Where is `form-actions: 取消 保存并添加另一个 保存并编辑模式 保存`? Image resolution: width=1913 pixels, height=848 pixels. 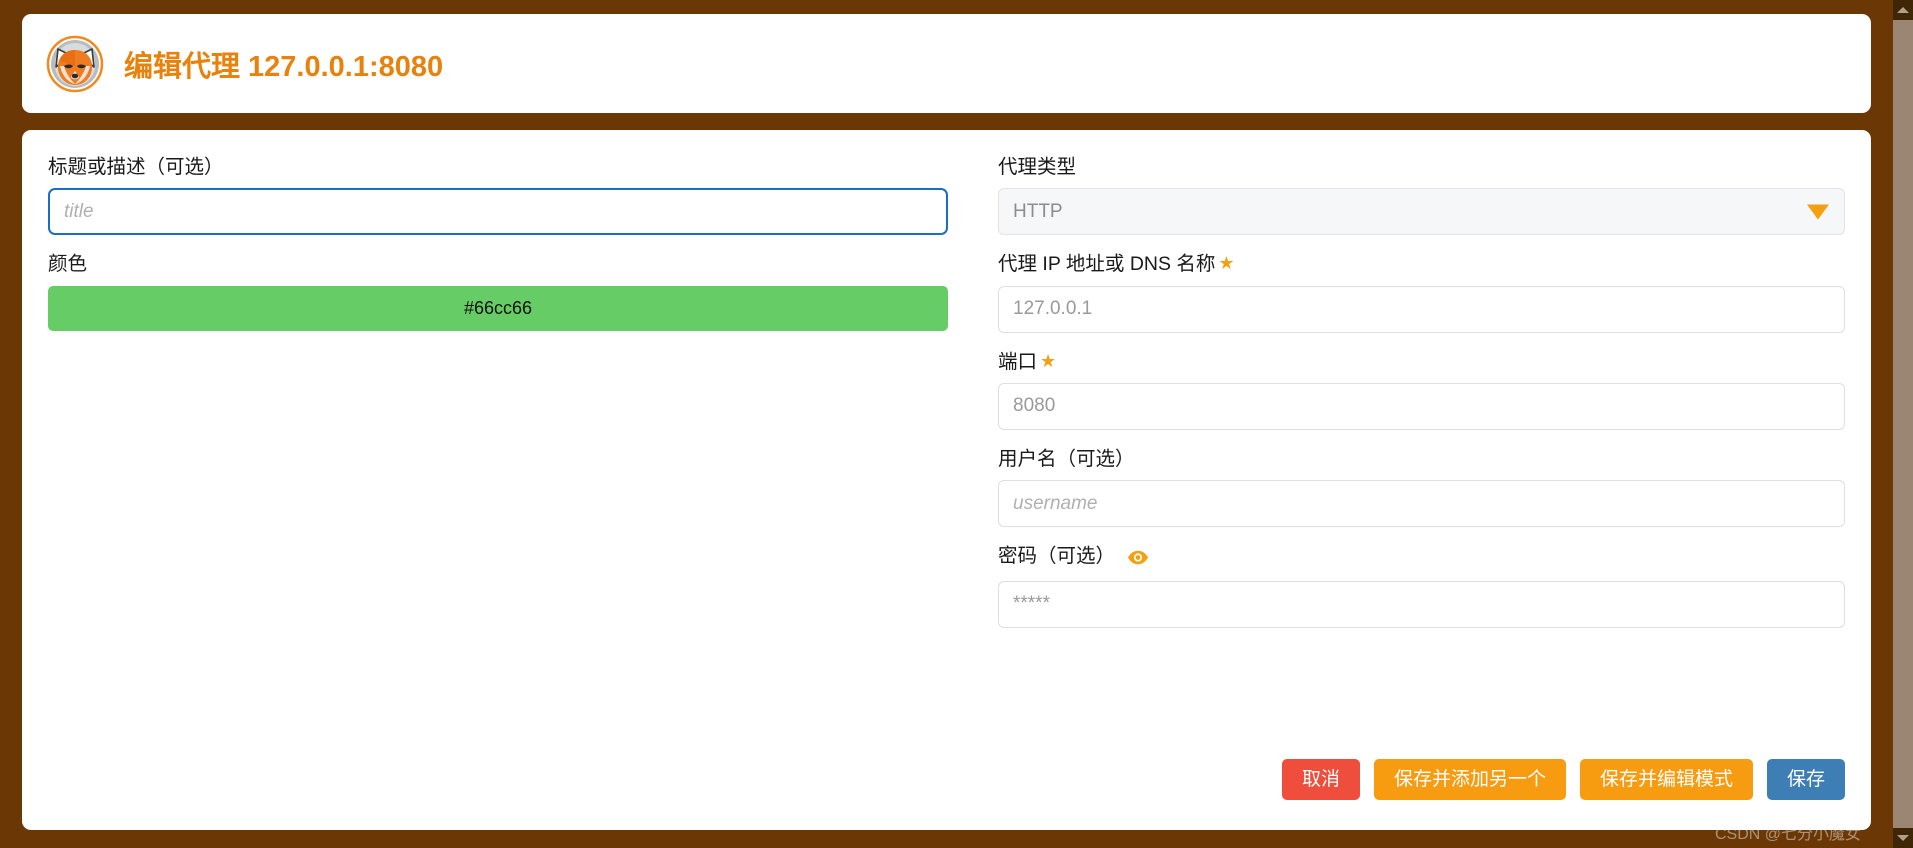
form-actions: 取消 保存并添加另一个 保存并编辑模式 保存 is located at coordinates (1563, 779).